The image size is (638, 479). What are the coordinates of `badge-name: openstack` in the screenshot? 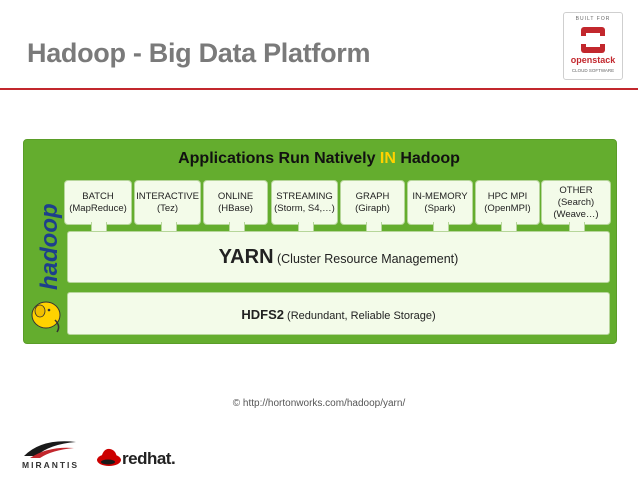 It's located at (593, 60).